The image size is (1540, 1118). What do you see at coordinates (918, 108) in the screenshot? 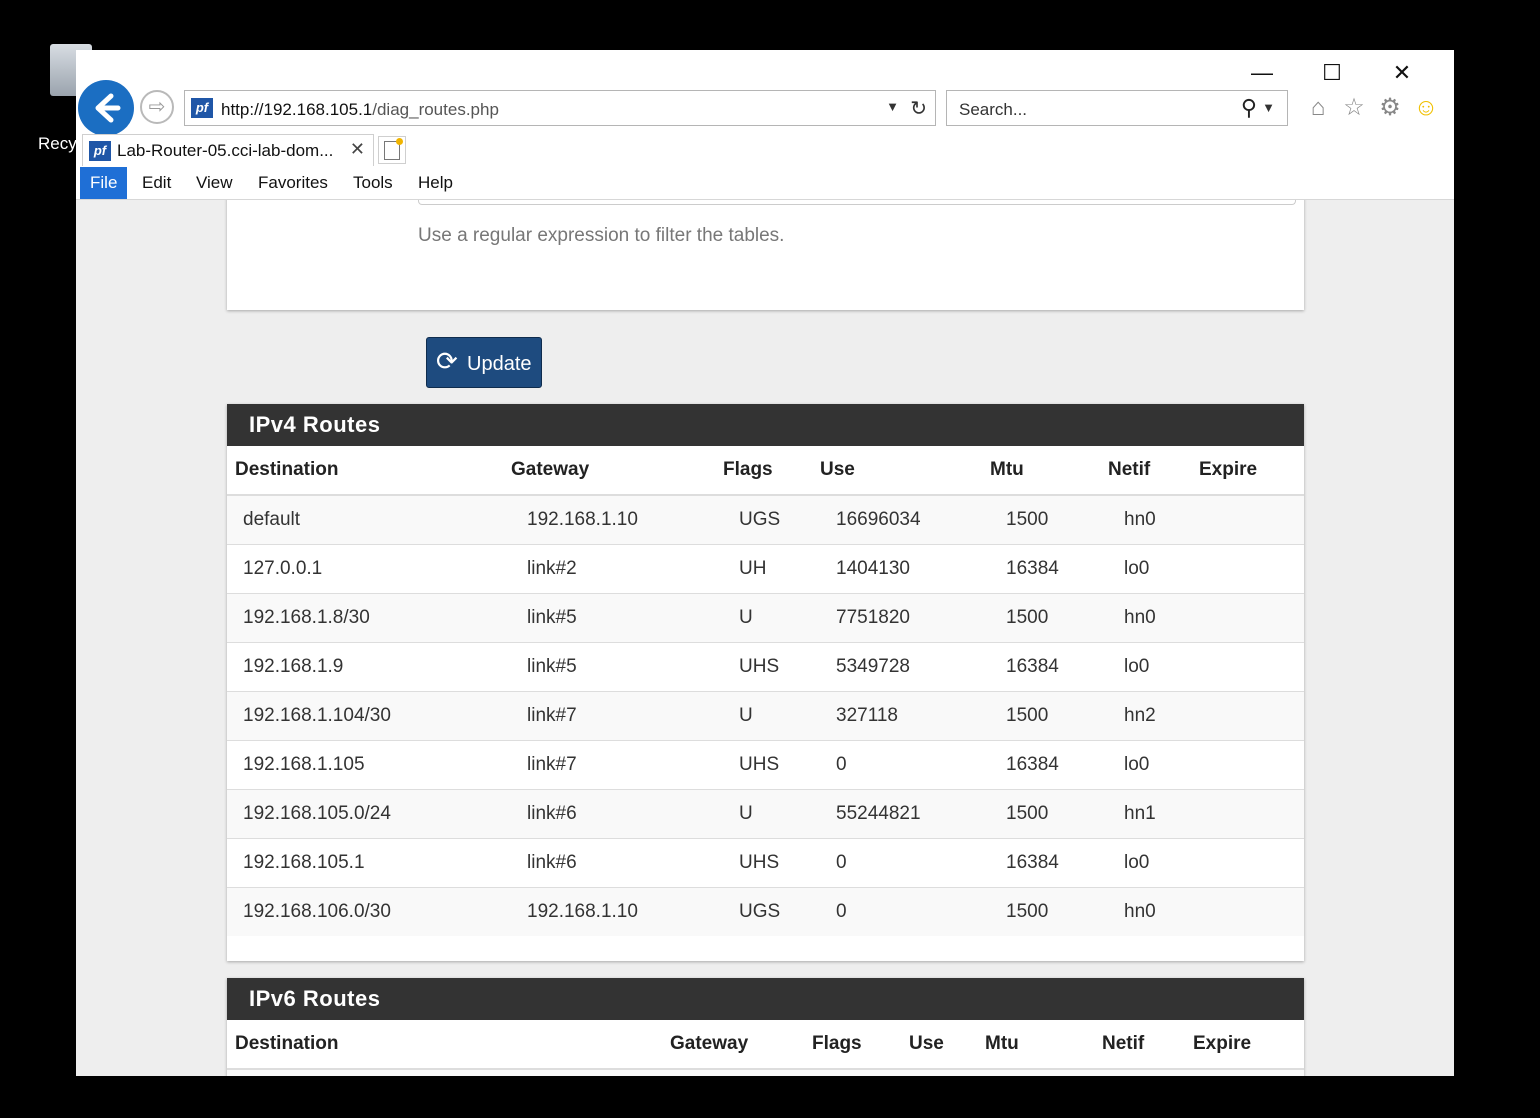
I see `refresh-icon: ↻` at bounding box center [918, 108].